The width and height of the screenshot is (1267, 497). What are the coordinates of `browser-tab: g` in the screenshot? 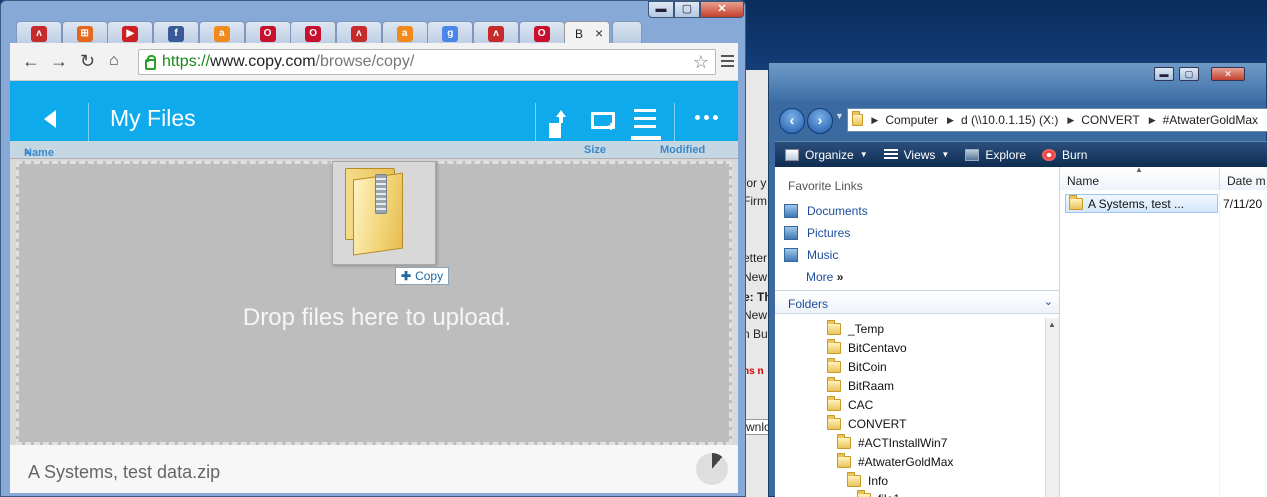 It's located at (450, 33).